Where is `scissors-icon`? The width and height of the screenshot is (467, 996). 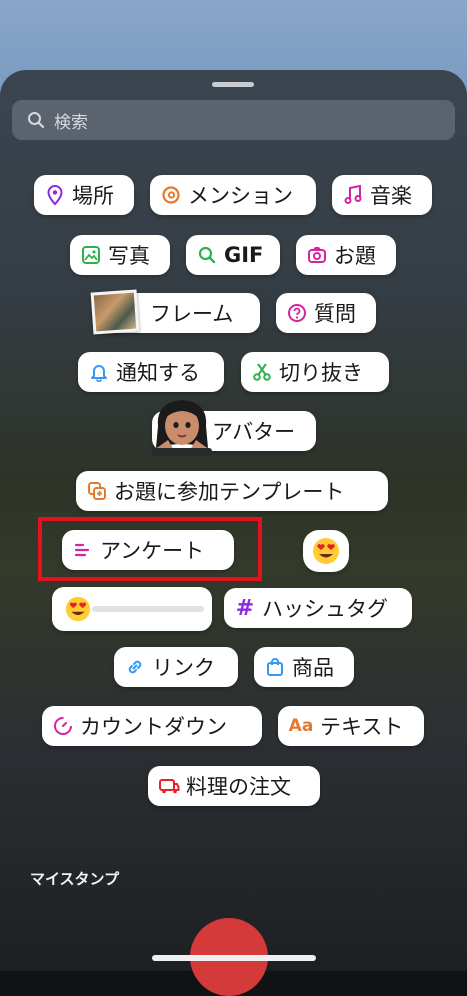 scissors-icon is located at coordinates (262, 372).